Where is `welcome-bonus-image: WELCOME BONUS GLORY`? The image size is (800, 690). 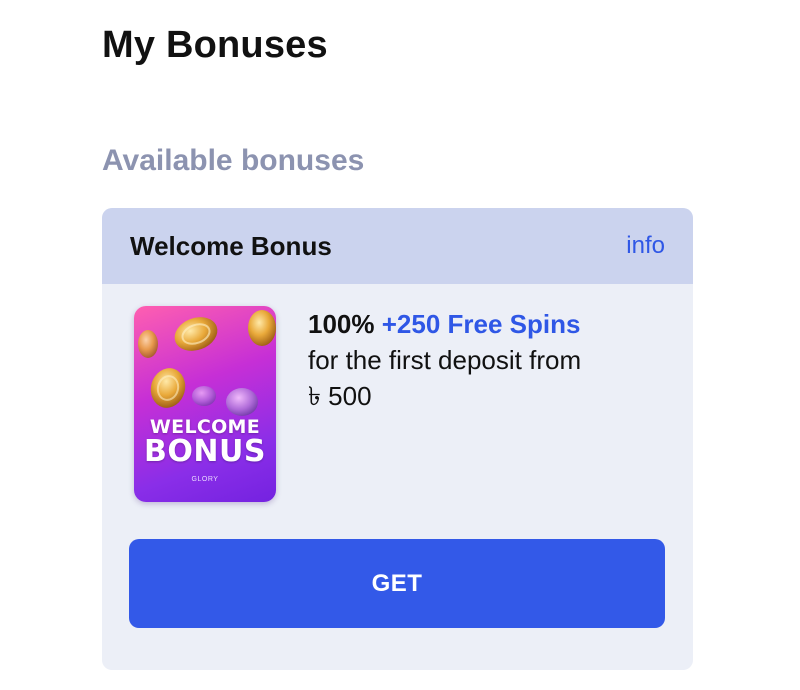 welcome-bonus-image: WELCOME BONUS GLORY is located at coordinates (205, 404).